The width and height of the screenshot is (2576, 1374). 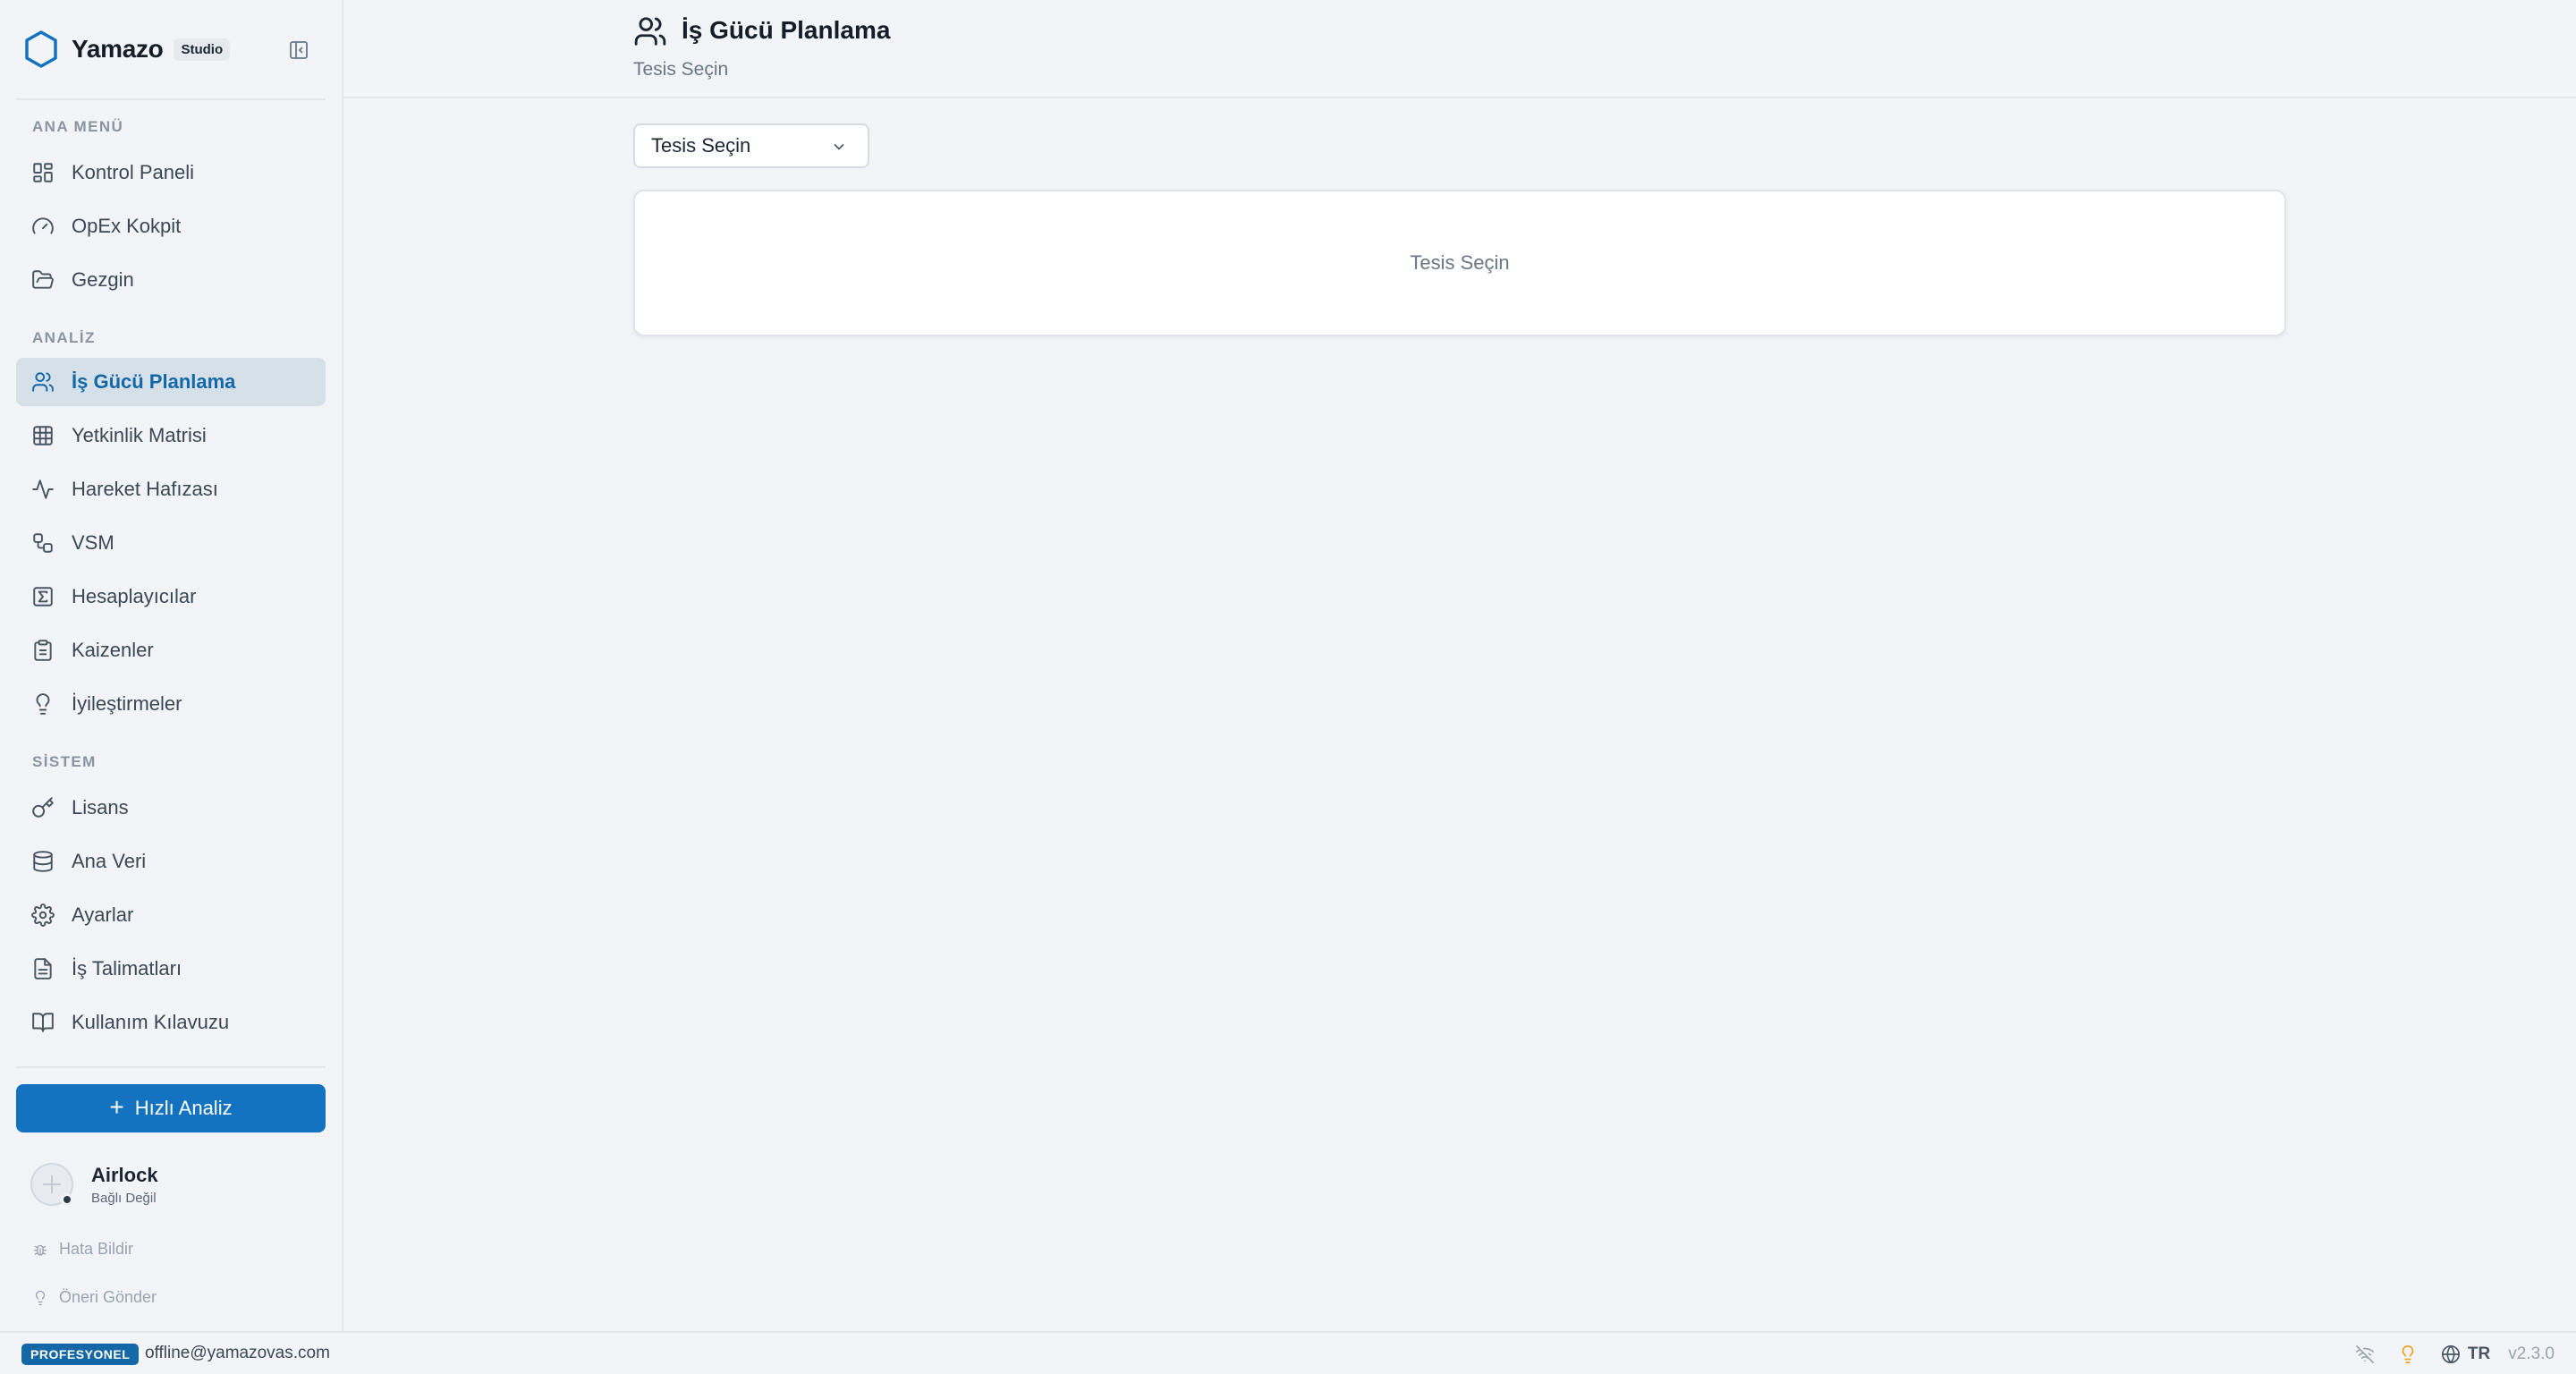 What do you see at coordinates (96, 1249) in the screenshot?
I see `report-bug-label: Hata Bildir` at bounding box center [96, 1249].